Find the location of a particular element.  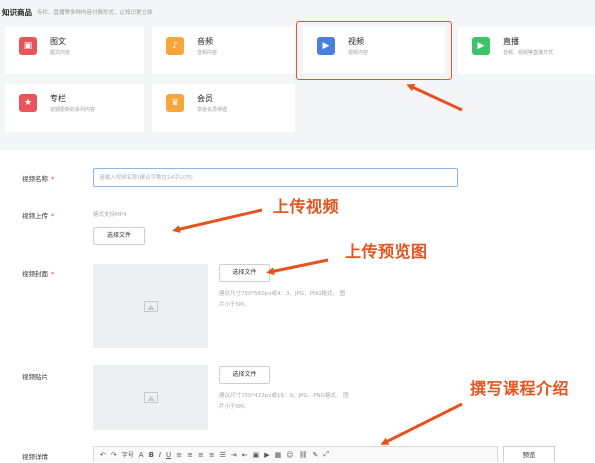

arrow-to-video-card is located at coordinates (434, 98).